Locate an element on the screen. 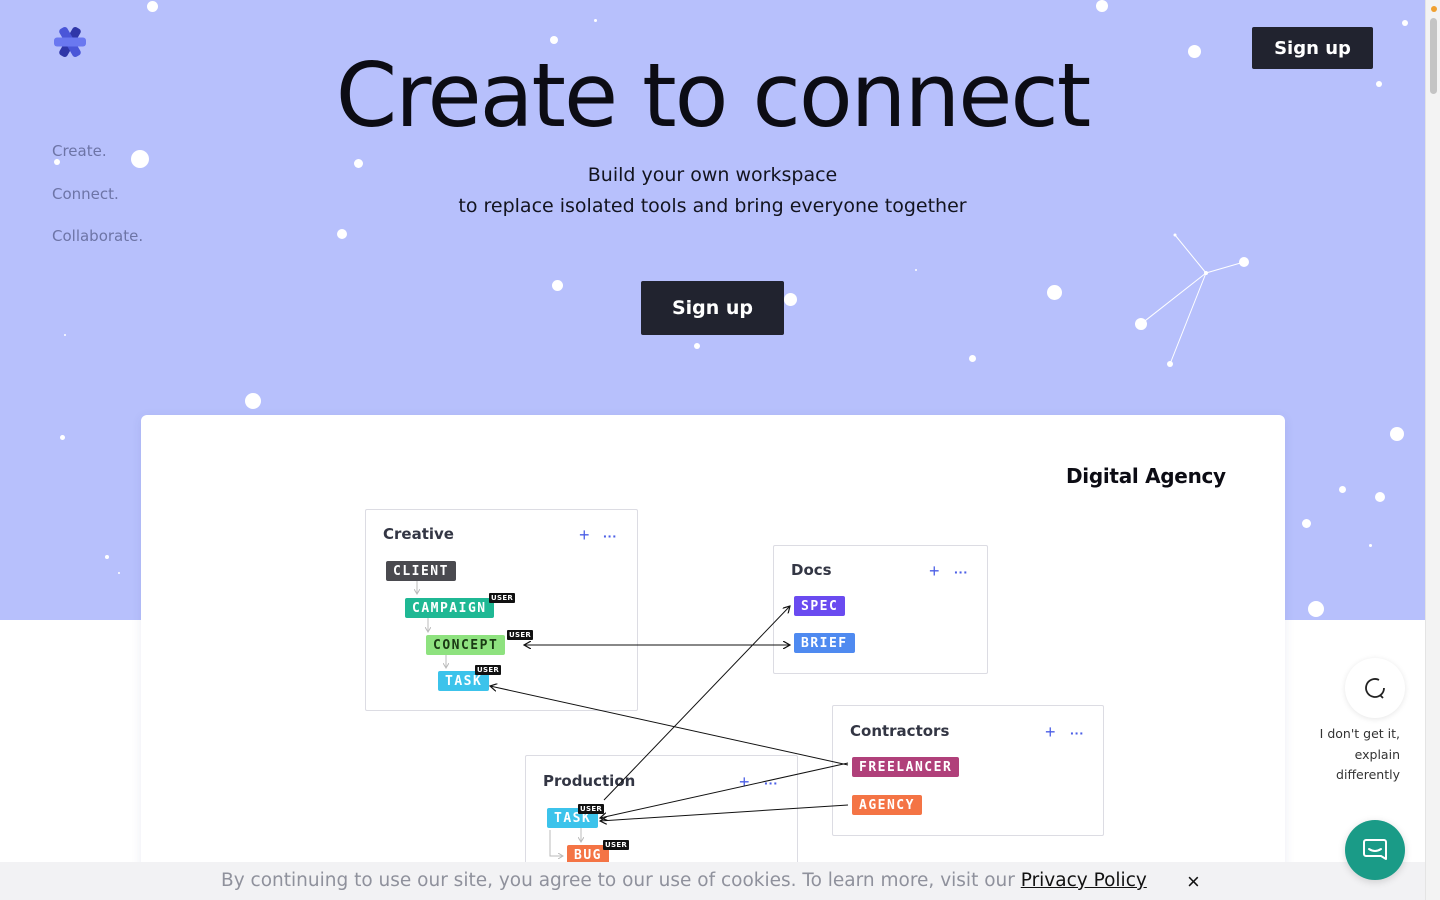 This screenshot has height=900, width=1440. privacy-policy-link: Privacy Policy is located at coordinates (1084, 880).